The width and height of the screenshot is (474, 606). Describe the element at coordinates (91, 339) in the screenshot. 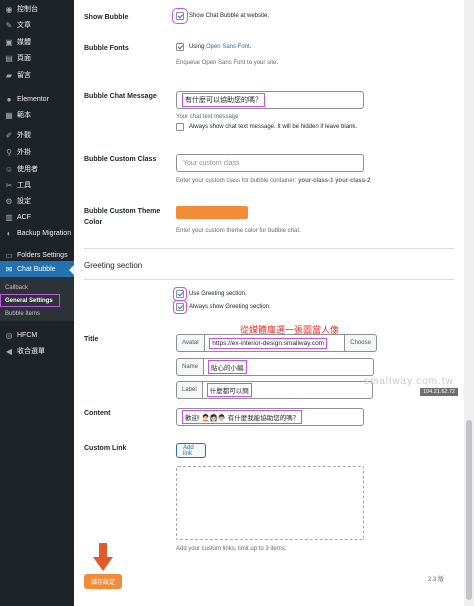

I see `field-label: Title` at that location.